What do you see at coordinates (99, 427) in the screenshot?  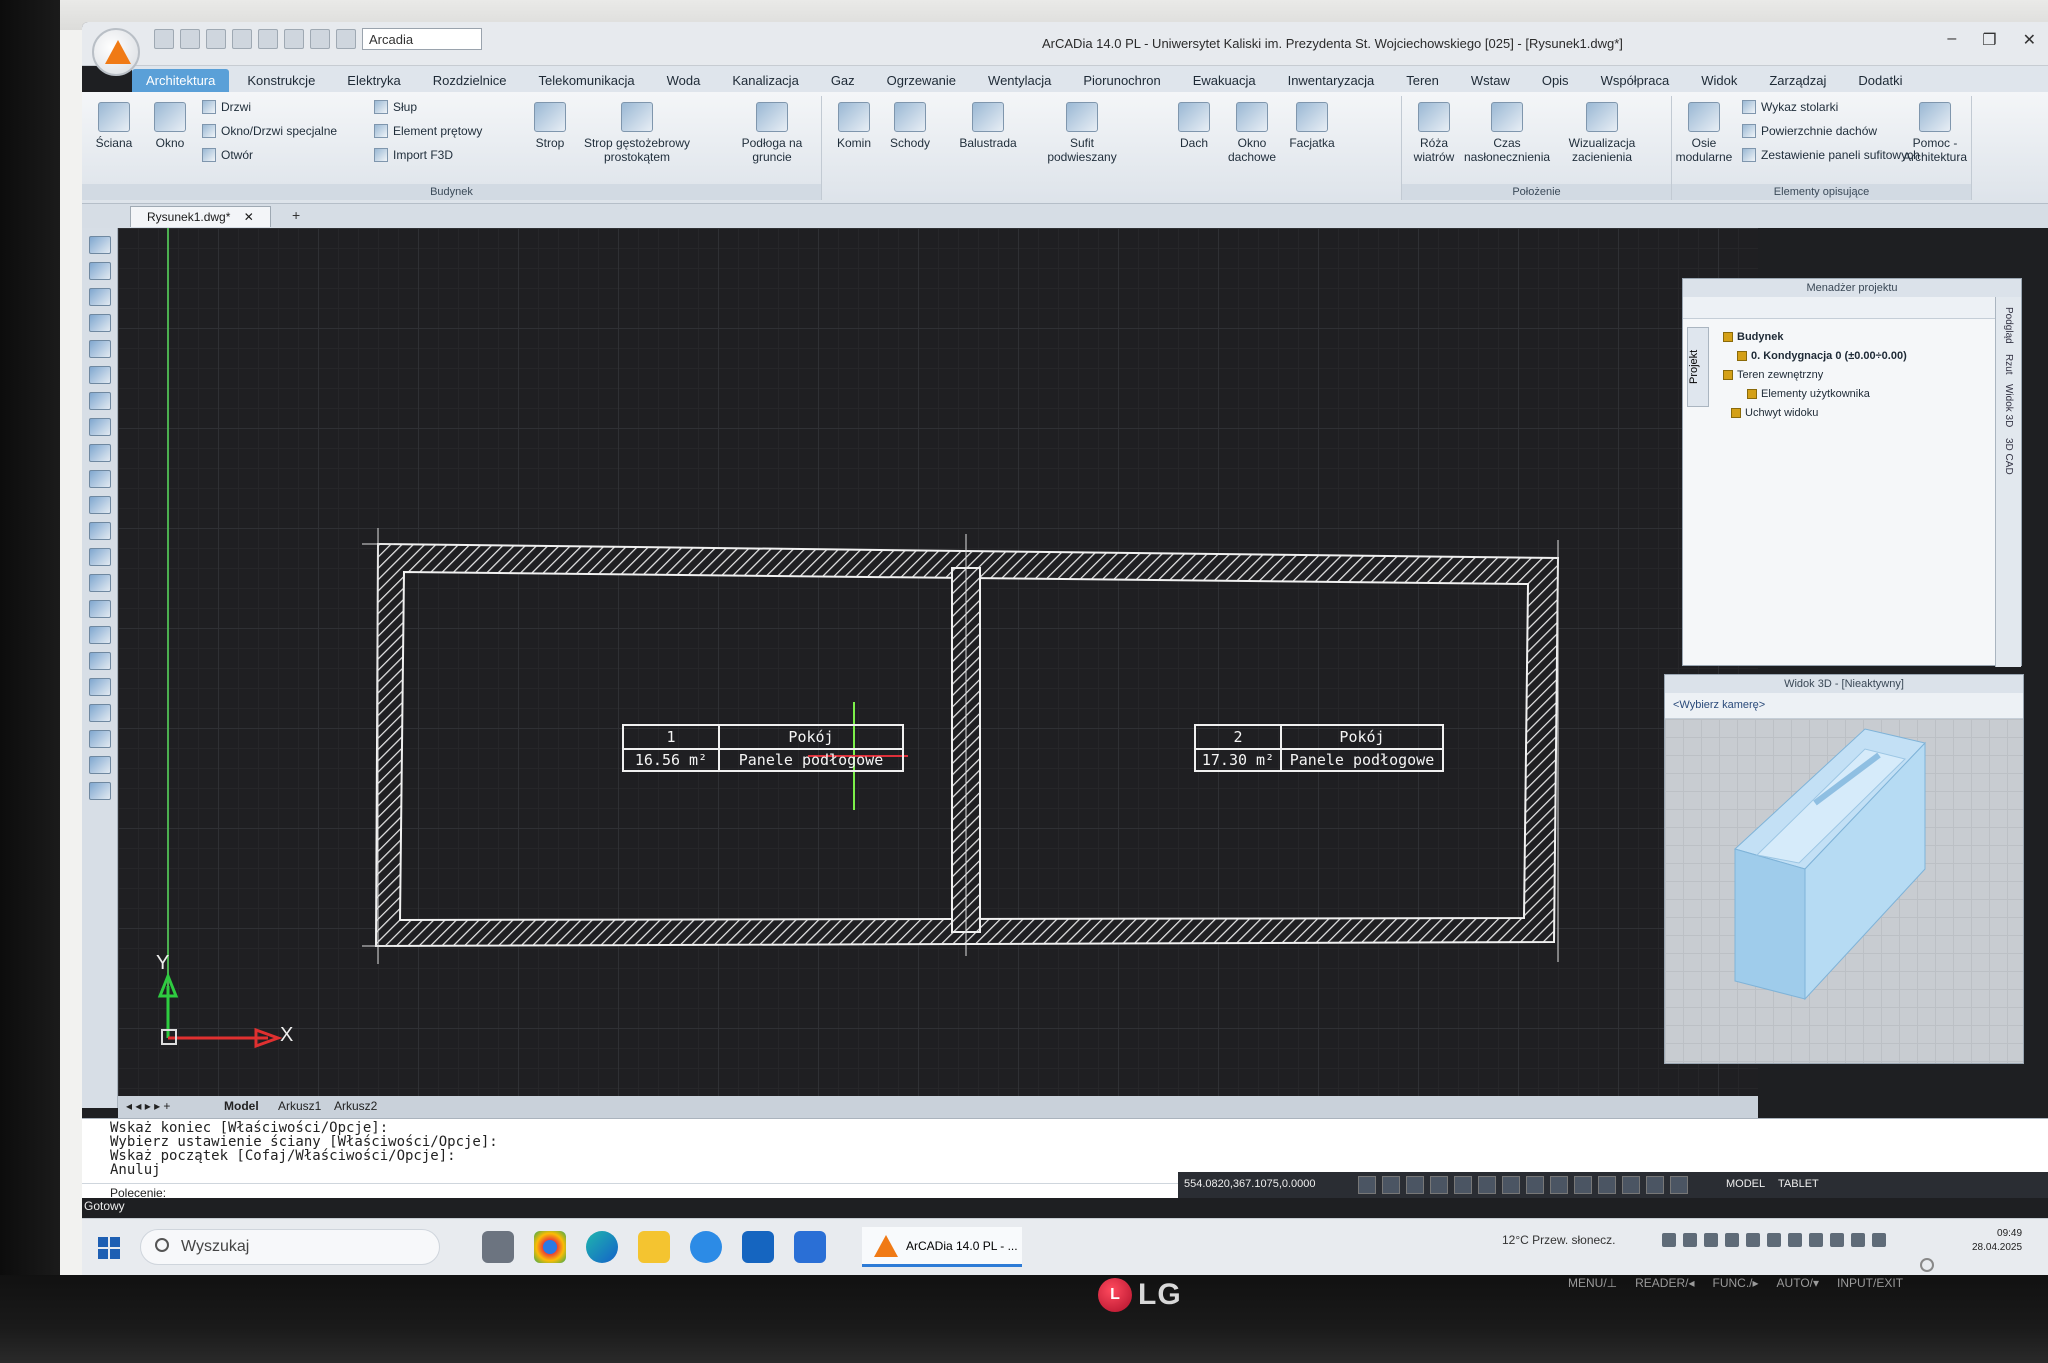 I see `zoom-window-icon` at bounding box center [99, 427].